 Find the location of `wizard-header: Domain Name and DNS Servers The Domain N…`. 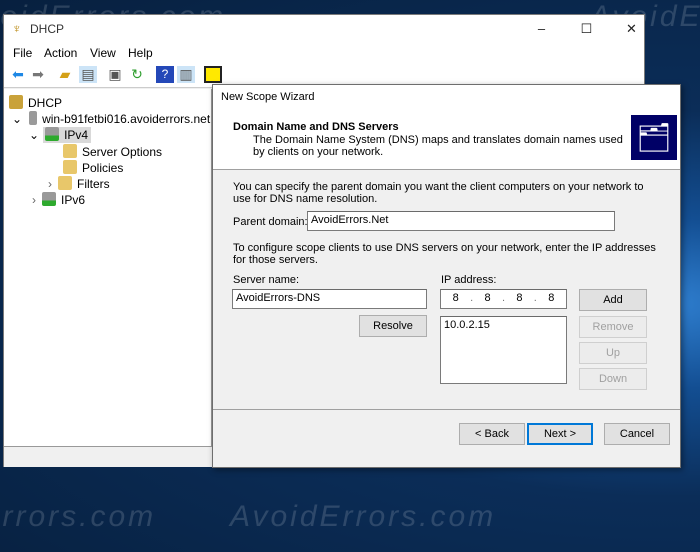

wizard-header: Domain Name and DNS Servers The Domain N… is located at coordinates (446, 139).